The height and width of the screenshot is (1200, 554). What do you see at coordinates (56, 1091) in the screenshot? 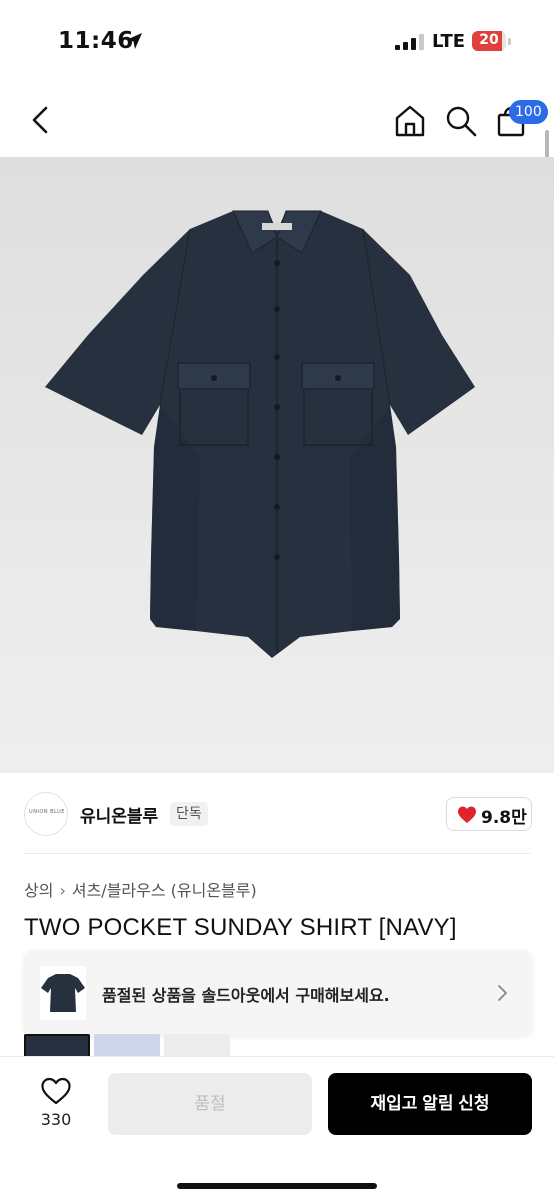
I see `heart-outline-icon` at bounding box center [56, 1091].